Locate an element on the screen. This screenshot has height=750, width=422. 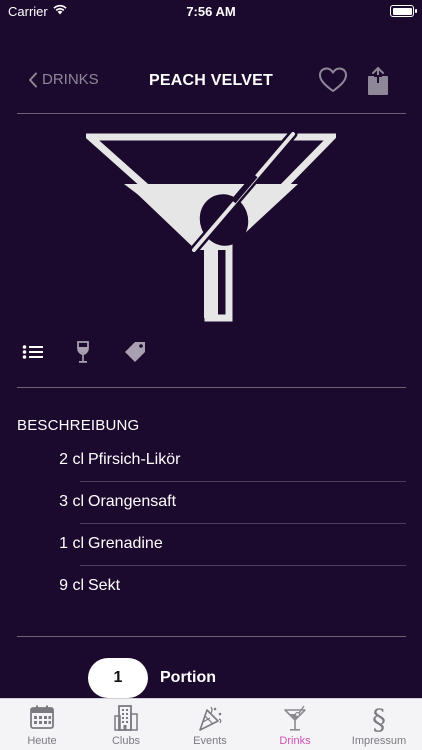
share-icon is located at coordinates (378, 81).